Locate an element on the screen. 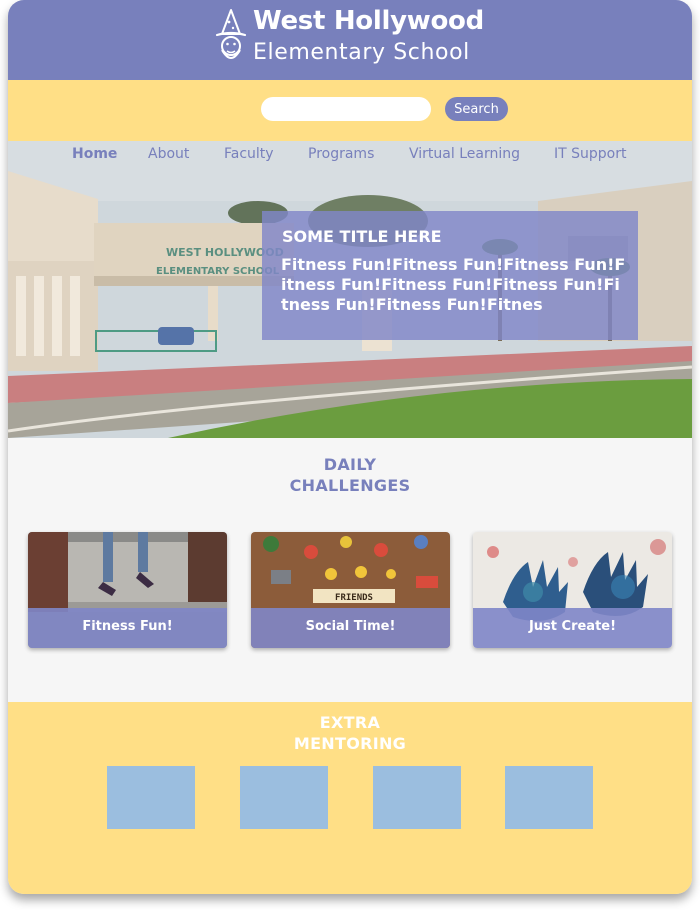  card-label-social: Social Time! is located at coordinates (350, 626).